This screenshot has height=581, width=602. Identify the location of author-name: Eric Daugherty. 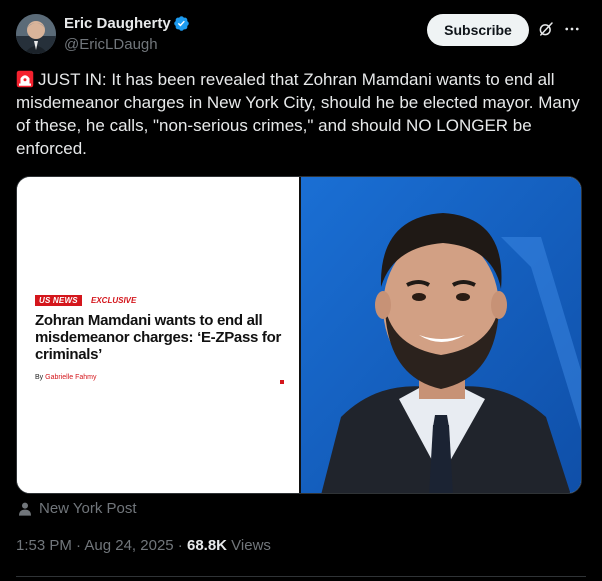
(117, 23).